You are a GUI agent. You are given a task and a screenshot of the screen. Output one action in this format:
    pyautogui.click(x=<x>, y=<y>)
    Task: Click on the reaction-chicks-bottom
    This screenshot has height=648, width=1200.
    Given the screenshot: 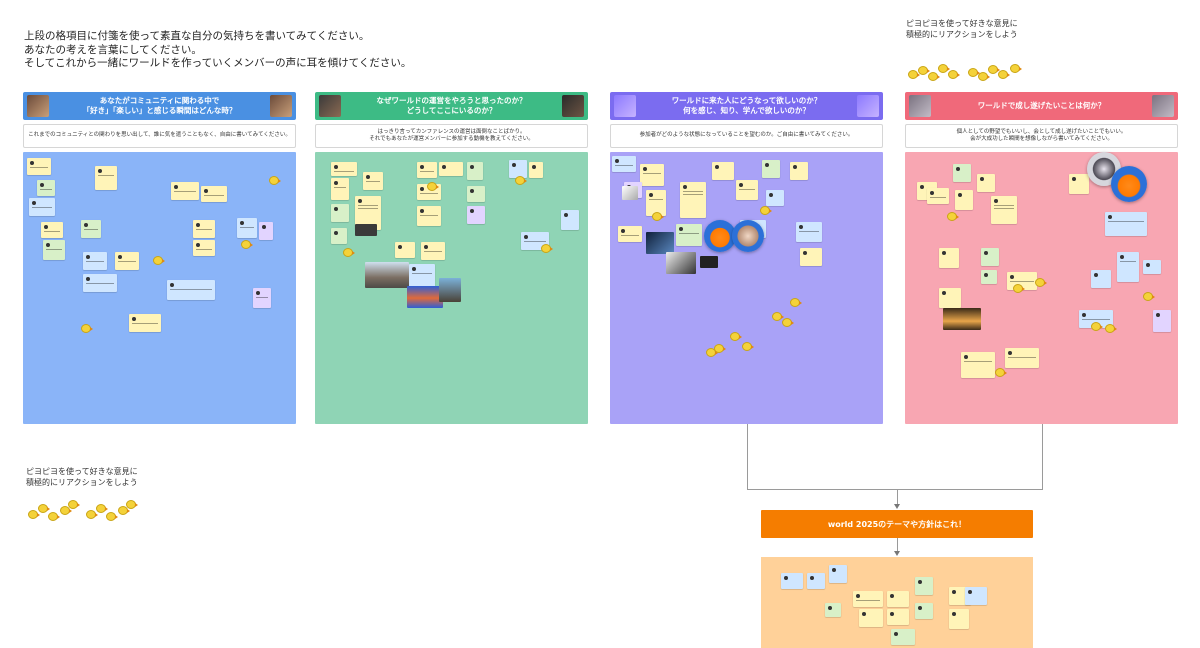 What is the action you would take?
    pyautogui.click(x=82, y=510)
    